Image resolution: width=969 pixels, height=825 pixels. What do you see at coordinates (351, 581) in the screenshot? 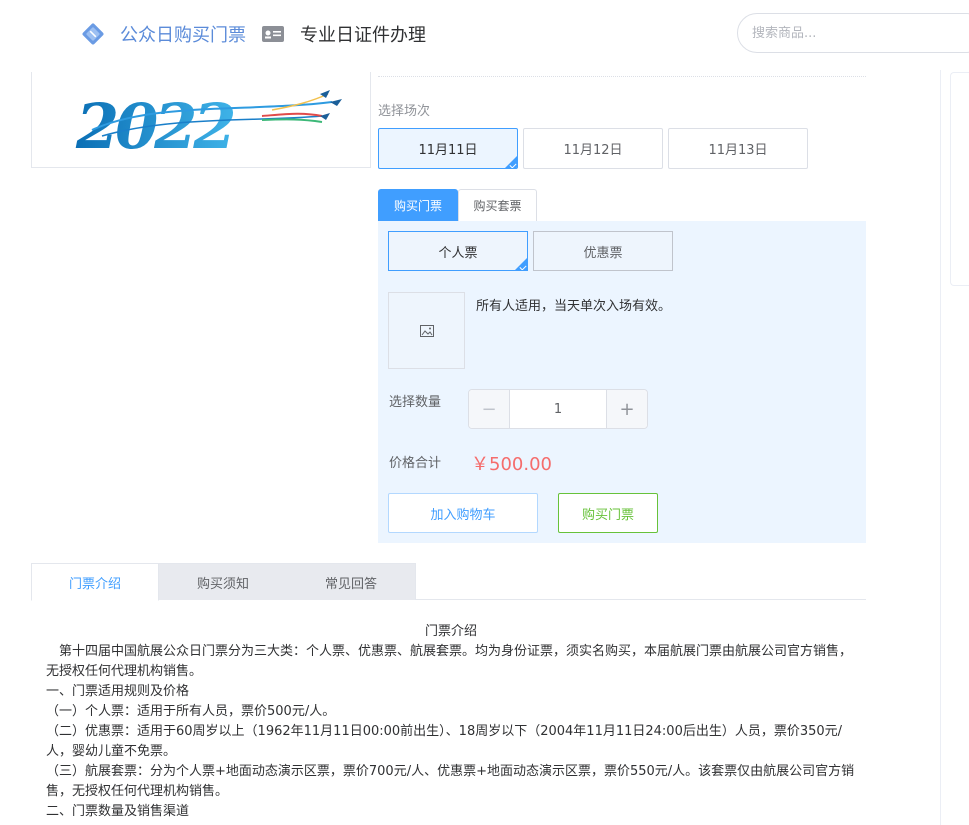
I see `tab-faq: 常见回答` at bounding box center [351, 581].